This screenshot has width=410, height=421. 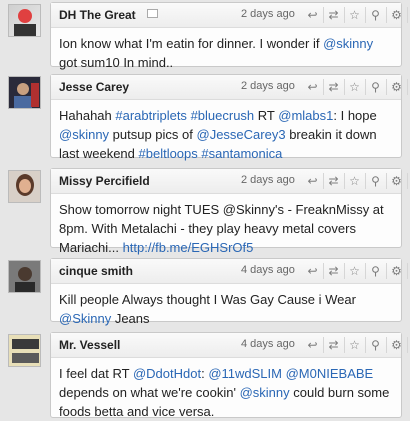 What do you see at coordinates (241, 153) in the screenshot?
I see `tweet-link: #santamonica` at bounding box center [241, 153].